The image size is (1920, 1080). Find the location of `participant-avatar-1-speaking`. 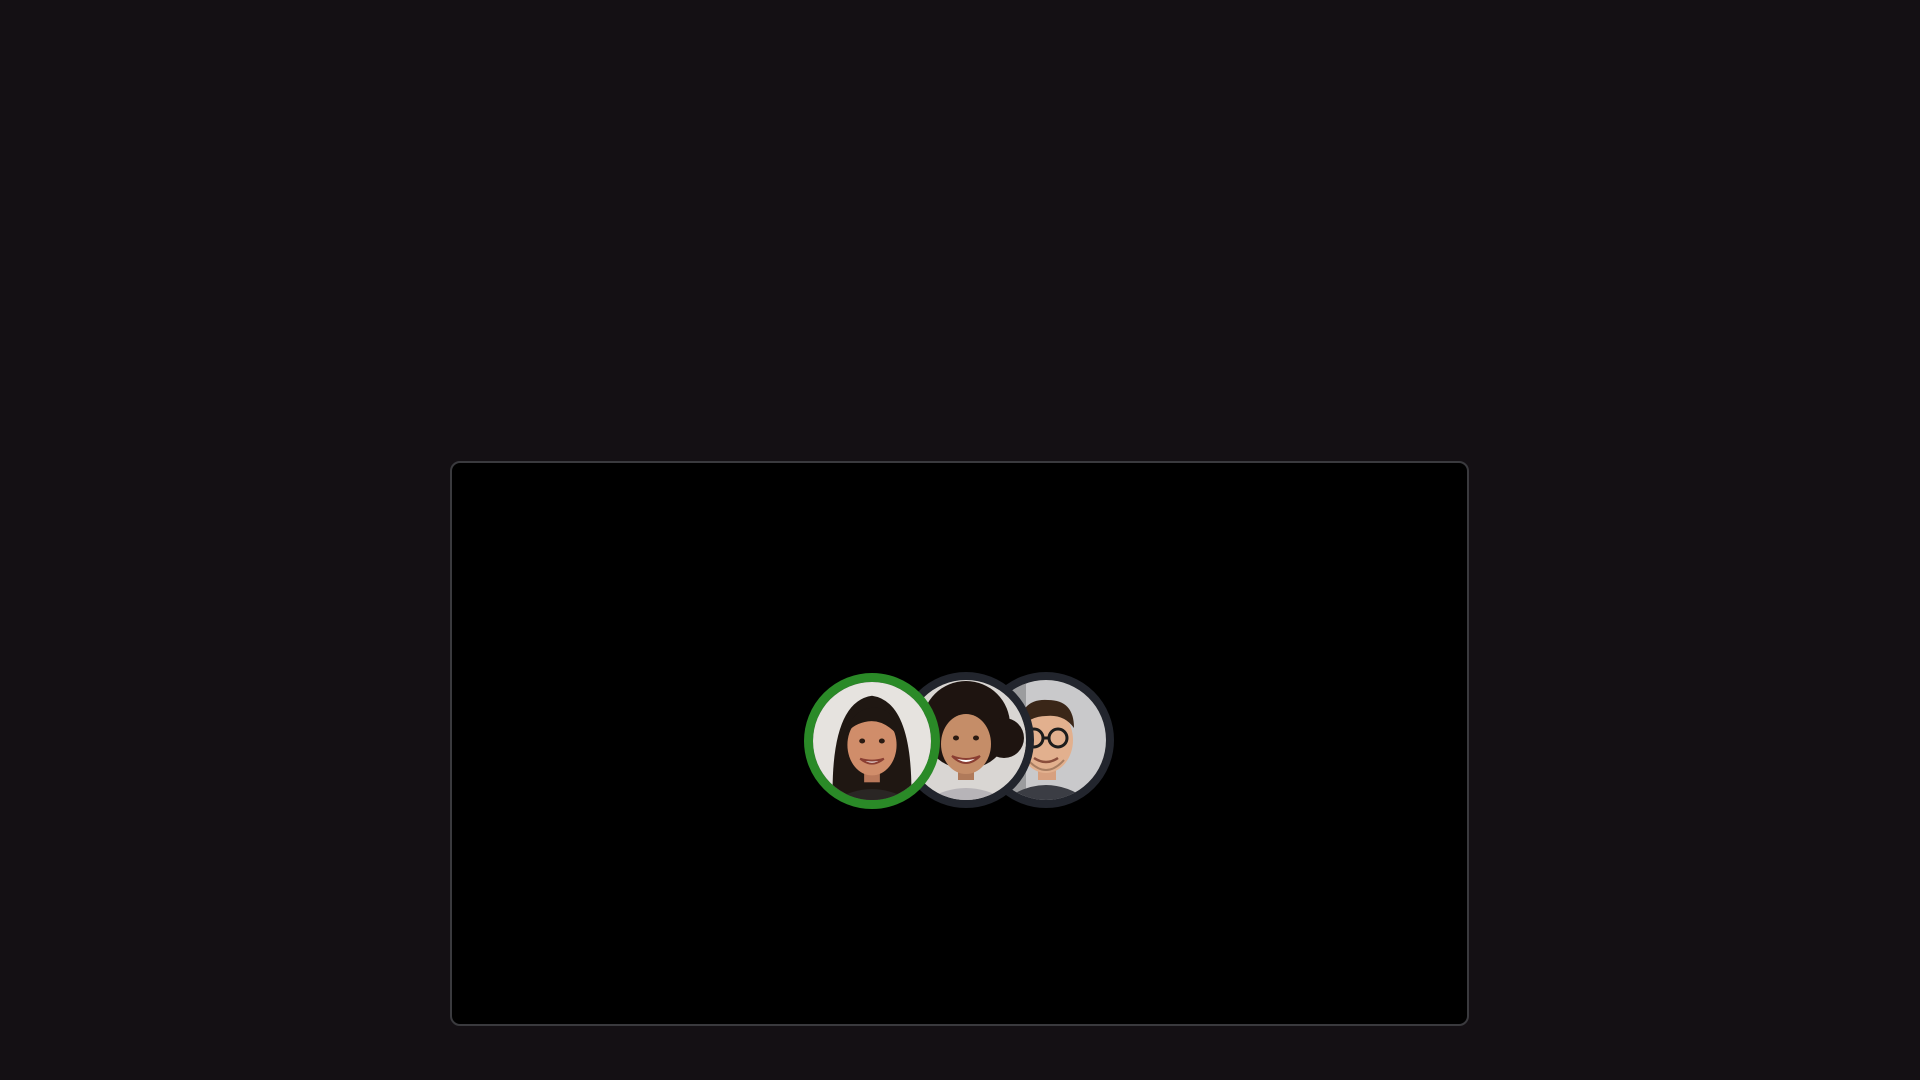

participant-avatar-1-speaking is located at coordinates (872, 741).